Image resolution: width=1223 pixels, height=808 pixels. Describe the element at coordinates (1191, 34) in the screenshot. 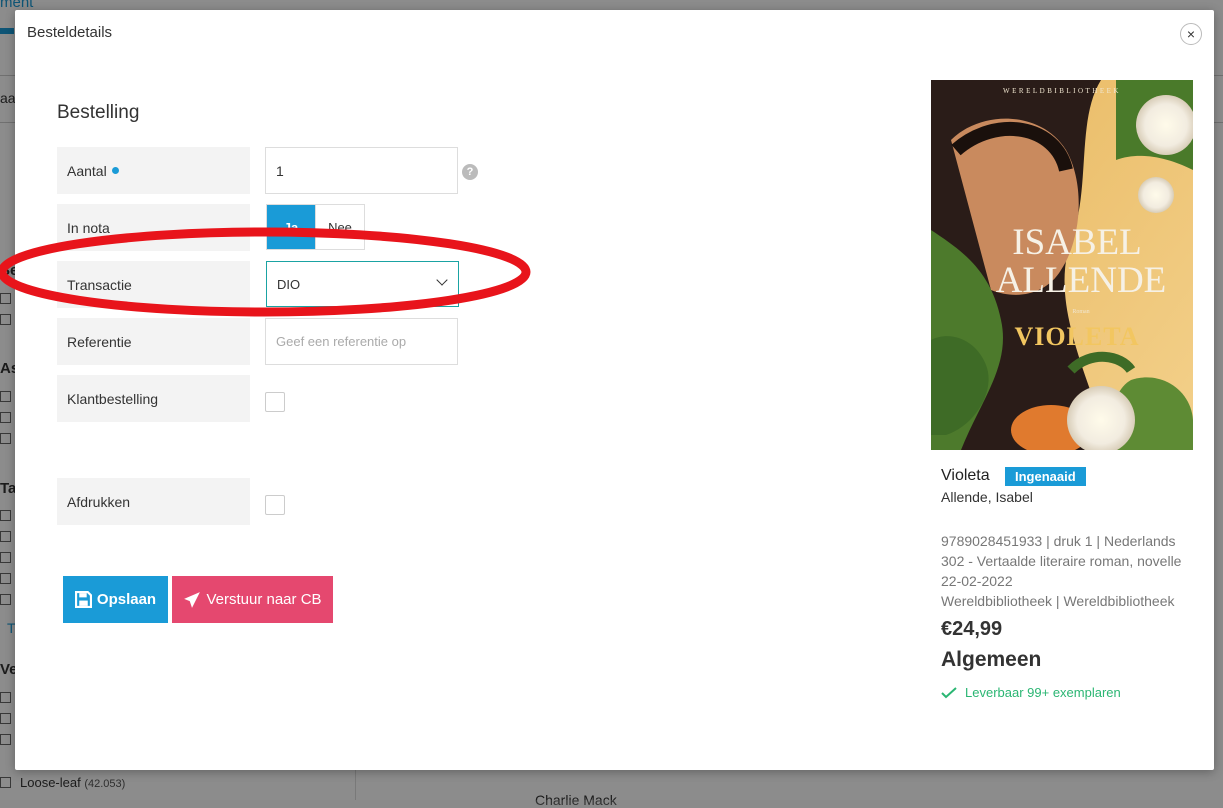

I see `close-icon: ×` at that location.